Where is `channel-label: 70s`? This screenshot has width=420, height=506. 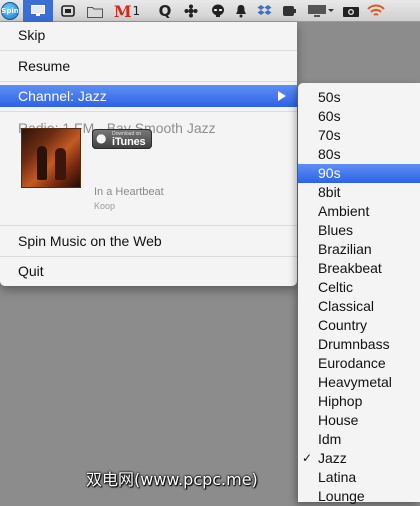
channel-label: 70s is located at coordinates (329, 135).